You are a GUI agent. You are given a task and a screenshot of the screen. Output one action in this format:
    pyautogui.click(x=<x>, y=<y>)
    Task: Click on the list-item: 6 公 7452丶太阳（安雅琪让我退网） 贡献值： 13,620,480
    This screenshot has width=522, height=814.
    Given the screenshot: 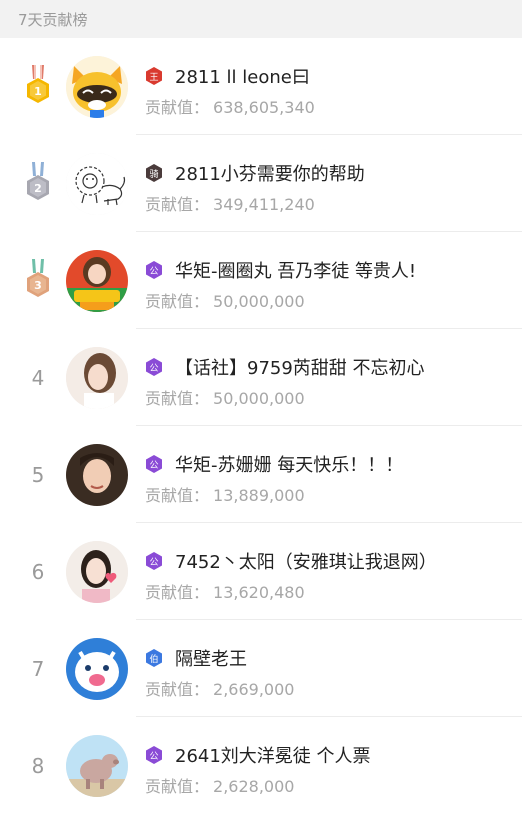 What is the action you would take?
    pyautogui.click(x=261, y=571)
    